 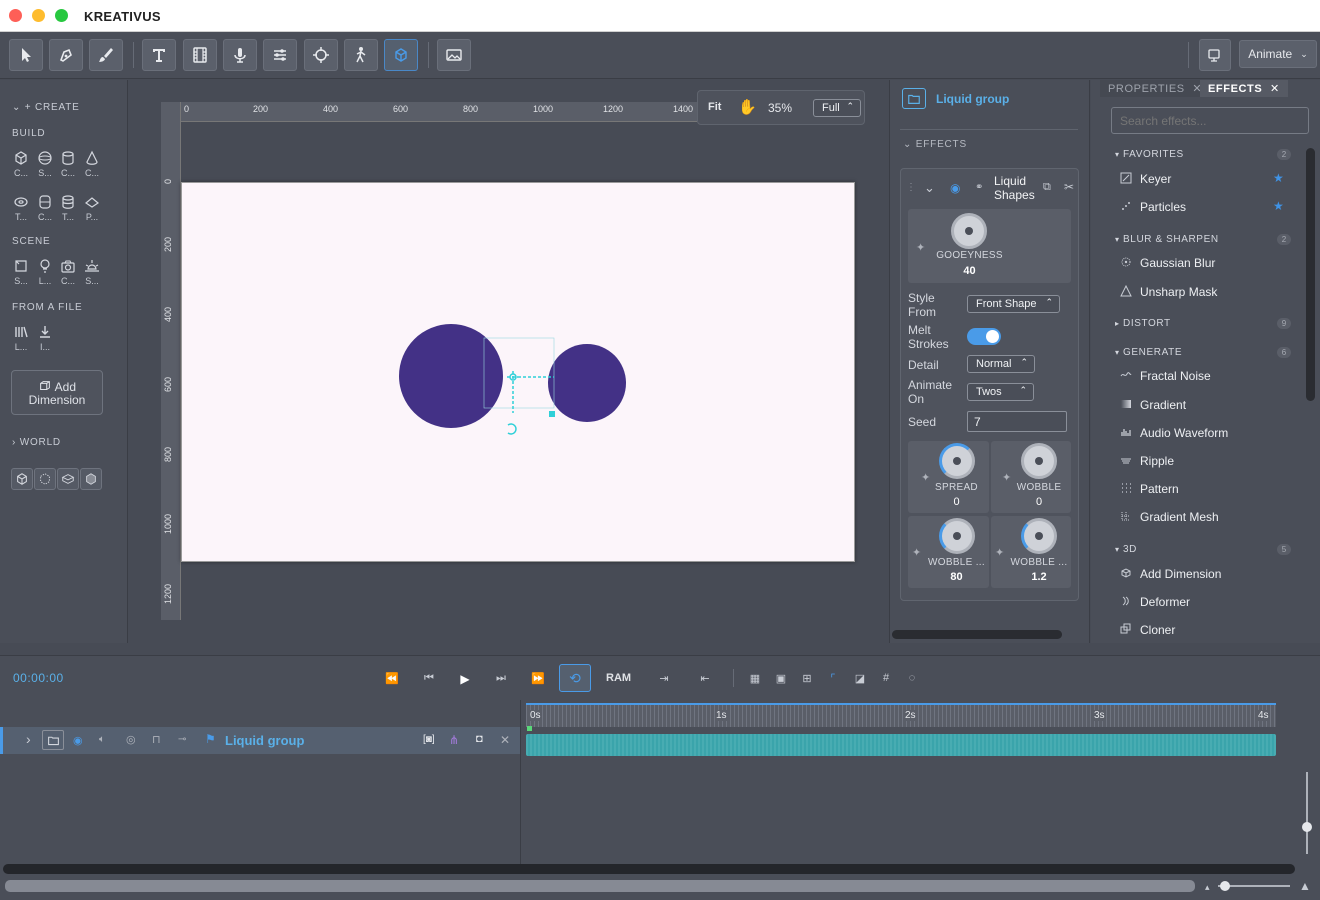 I want to click on timeline-horizontal-scrollbar, so click(x=649, y=869).